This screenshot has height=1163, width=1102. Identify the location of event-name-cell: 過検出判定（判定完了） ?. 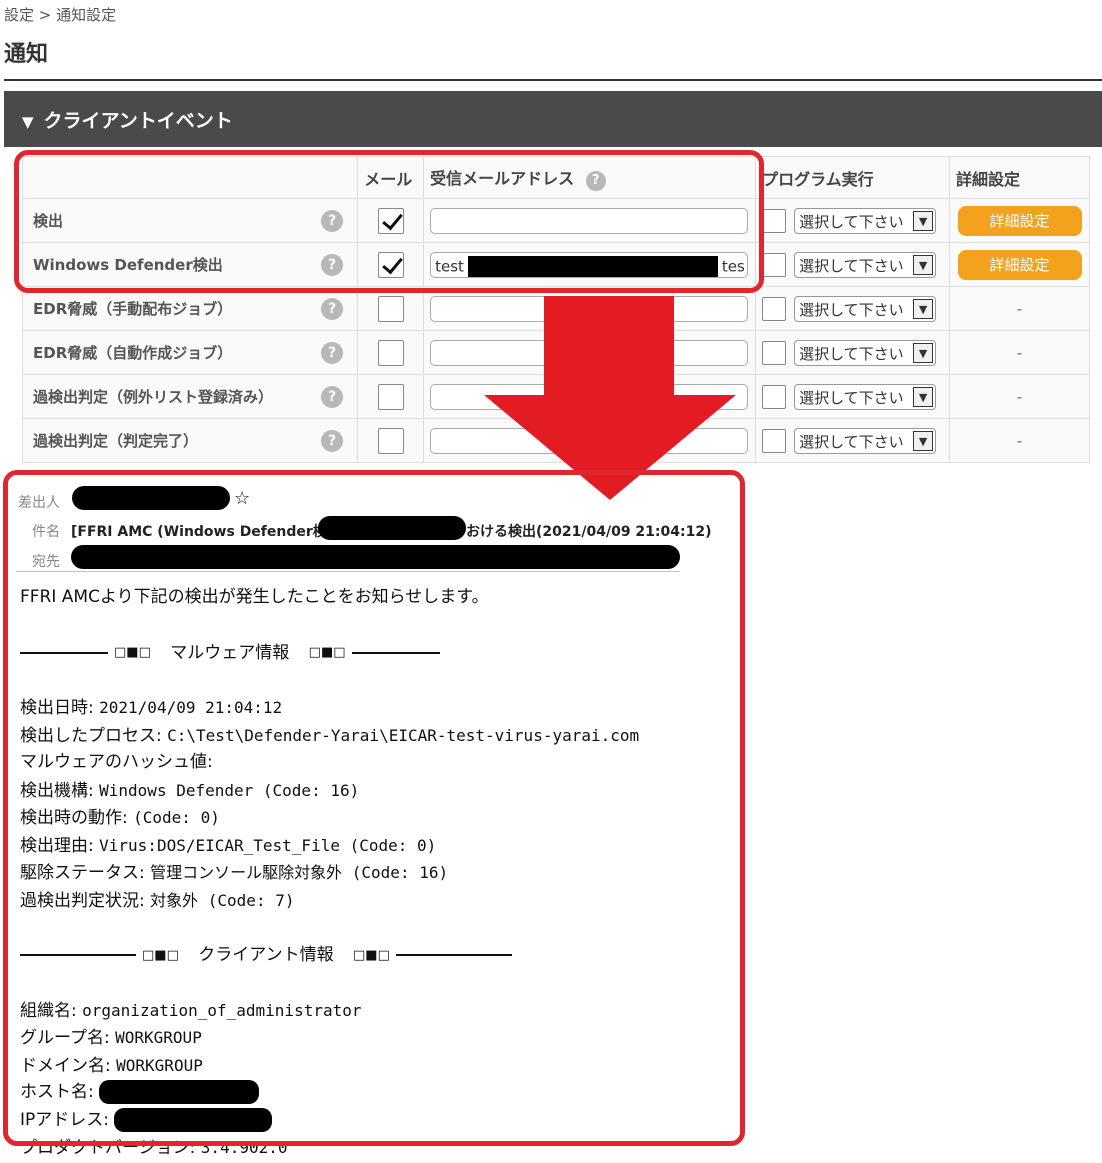
(190, 440).